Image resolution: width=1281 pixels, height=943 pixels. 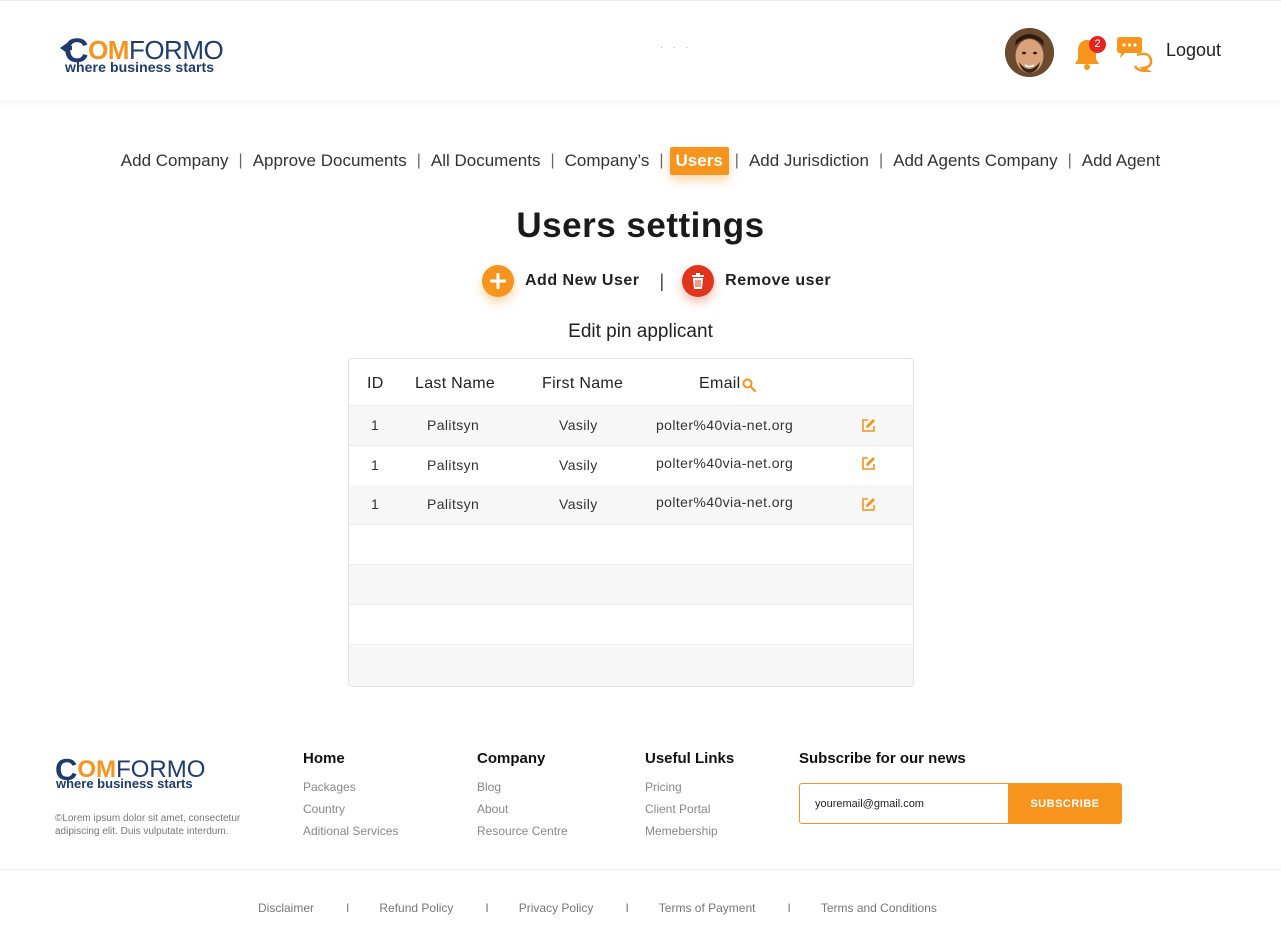 I want to click on footer-link-pricing: Pricing, so click(x=689, y=787).